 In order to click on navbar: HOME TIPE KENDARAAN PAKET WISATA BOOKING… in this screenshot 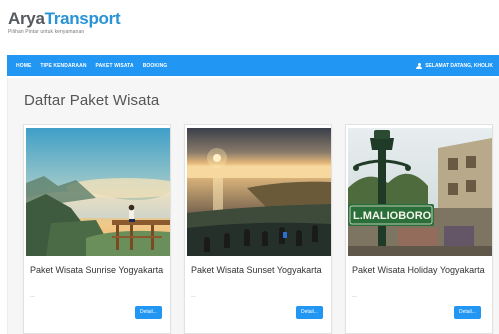, I will do `click(253, 65)`.